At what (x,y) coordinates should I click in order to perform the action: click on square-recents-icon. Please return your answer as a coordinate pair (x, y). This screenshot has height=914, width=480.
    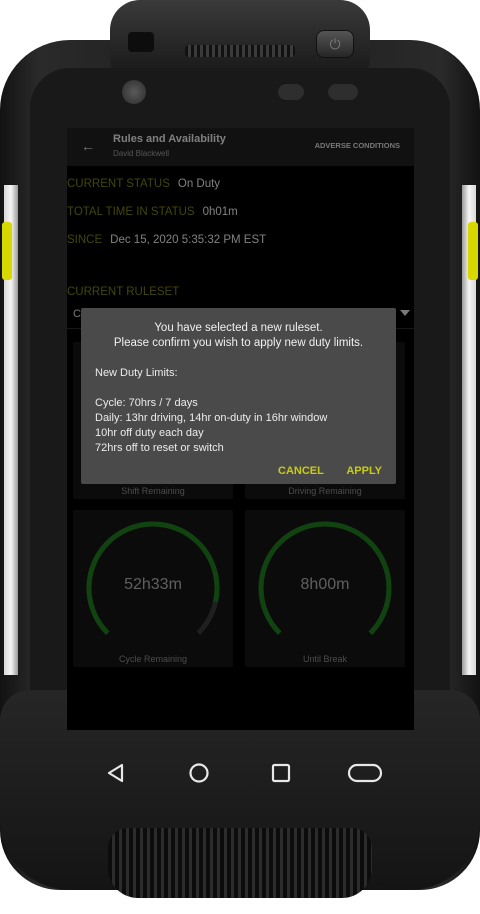
    Looking at the image, I should click on (281, 775).